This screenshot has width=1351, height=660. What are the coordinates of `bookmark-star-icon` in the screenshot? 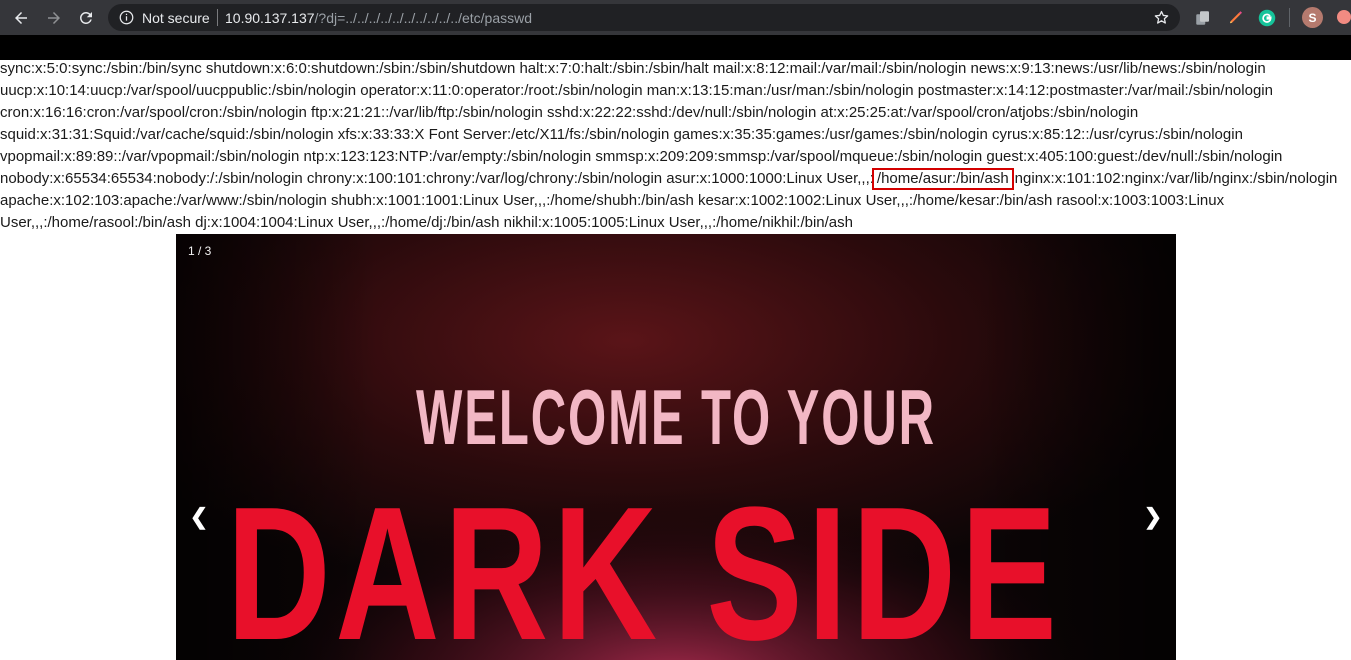 It's located at (1161, 17).